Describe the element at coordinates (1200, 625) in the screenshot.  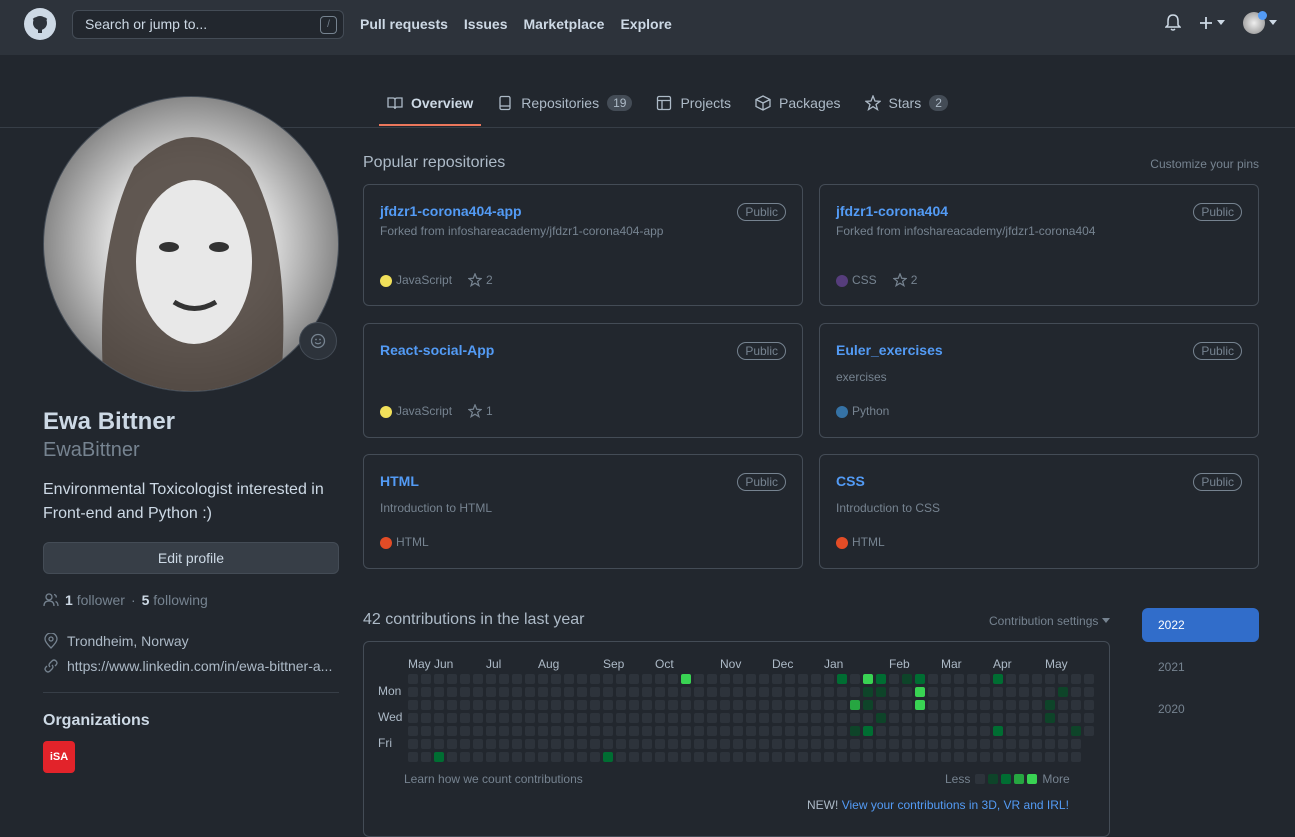
I see `year-2022: 2022` at that location.